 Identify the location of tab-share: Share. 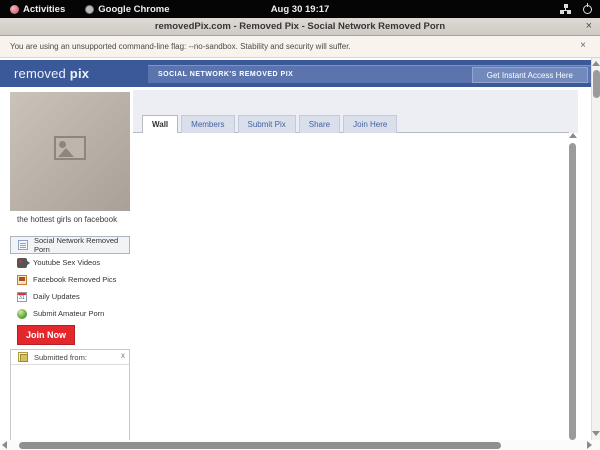
(319, 124).